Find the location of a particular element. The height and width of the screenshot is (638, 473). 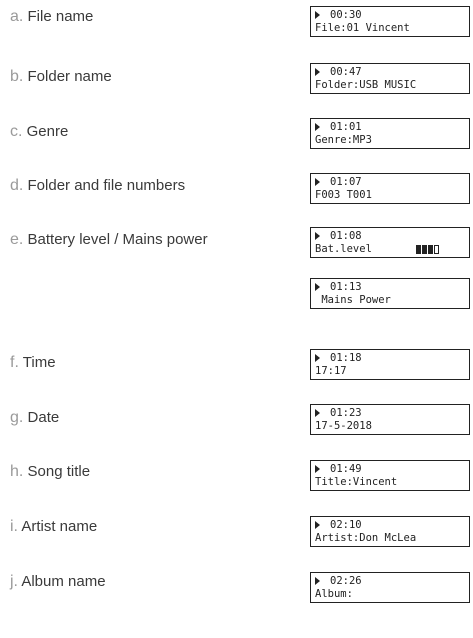

lcd-info-text: Album: is located at coordinates (334, 594).